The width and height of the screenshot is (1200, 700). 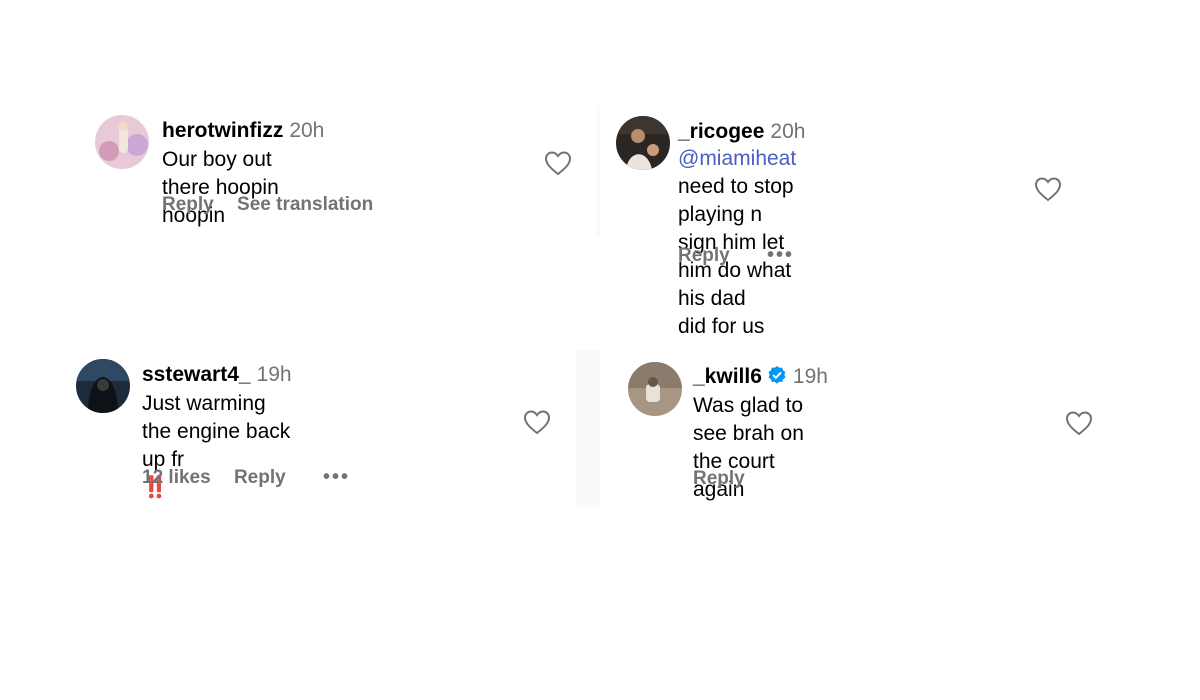 I want to click on see-translation-button: See translation, so click(x=305, y=205).